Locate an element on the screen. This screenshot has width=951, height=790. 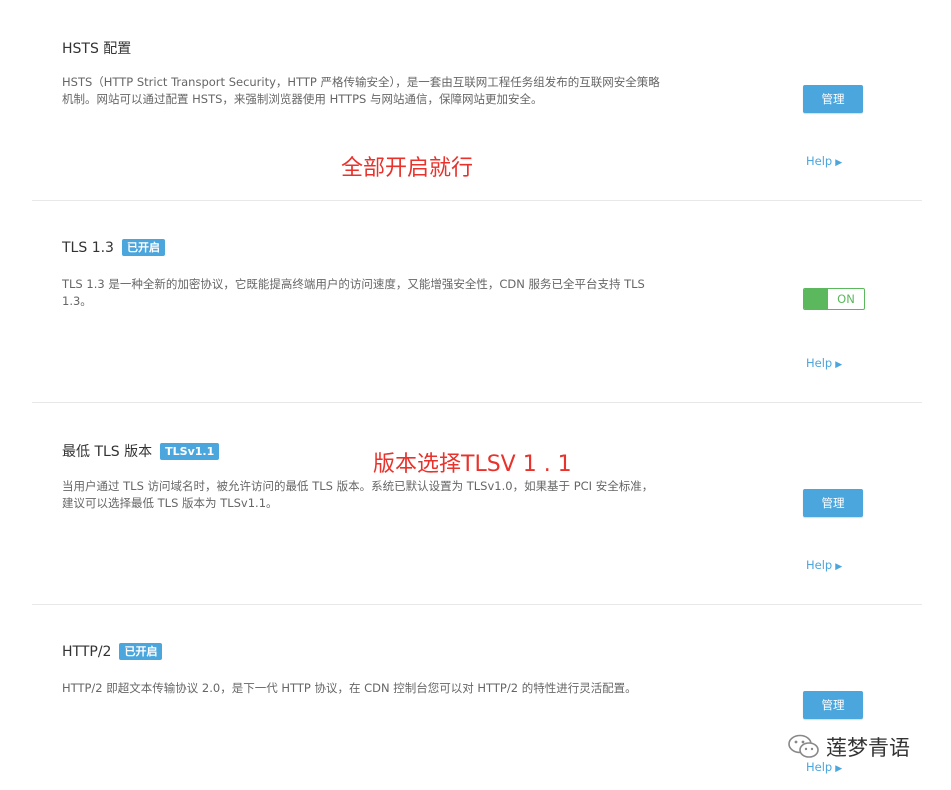
min-tls-help-link: Help ▶ is located at coordinates (824, 565).